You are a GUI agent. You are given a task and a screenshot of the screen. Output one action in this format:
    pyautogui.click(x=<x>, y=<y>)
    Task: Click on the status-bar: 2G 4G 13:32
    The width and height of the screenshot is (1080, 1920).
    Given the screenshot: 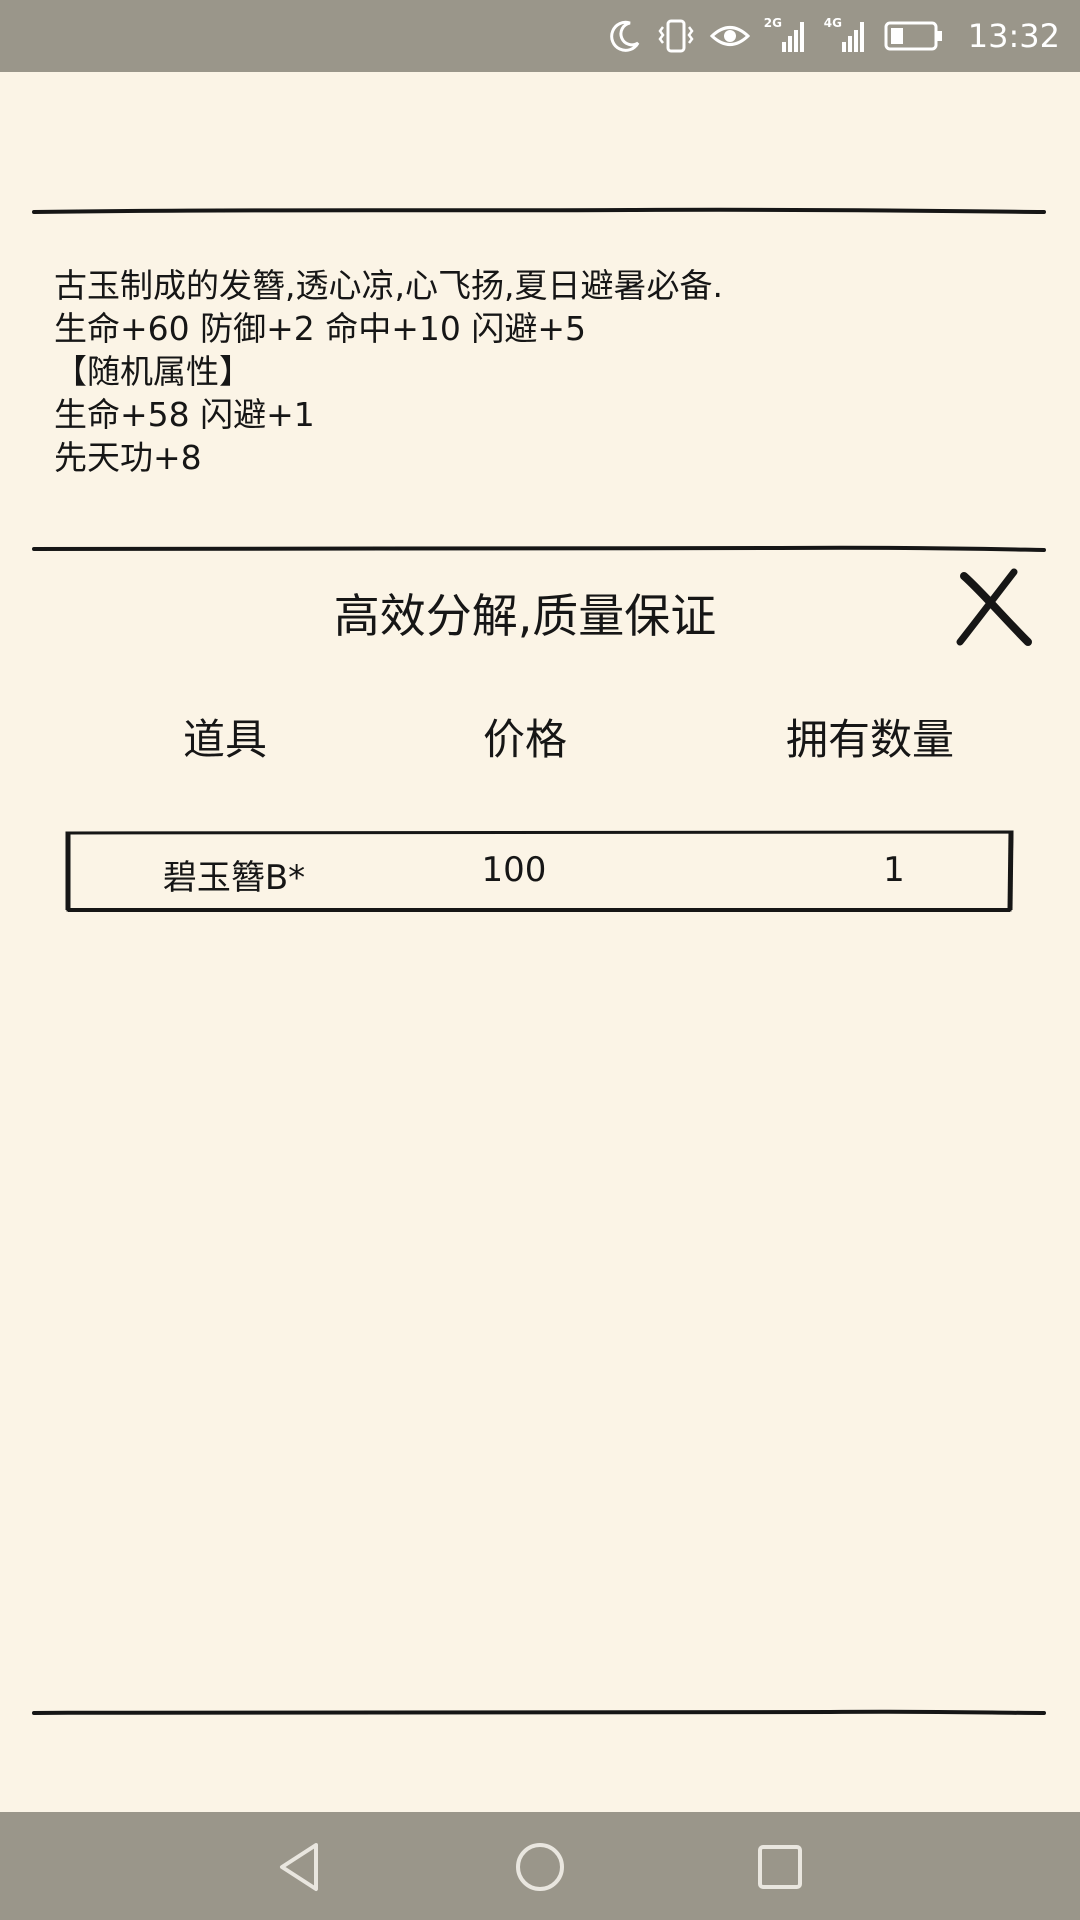 What is the action you would take?
    pyautogui.click(x=540, y=36)
    